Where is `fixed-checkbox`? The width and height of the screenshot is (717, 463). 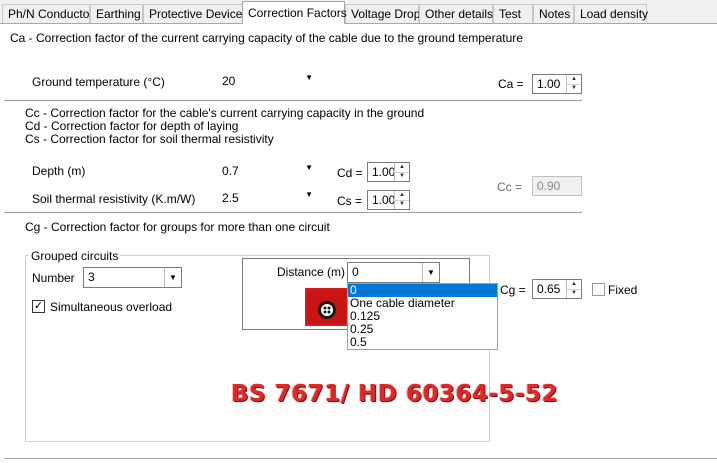 fixed-checkbox is located at coordinates (598, 289).